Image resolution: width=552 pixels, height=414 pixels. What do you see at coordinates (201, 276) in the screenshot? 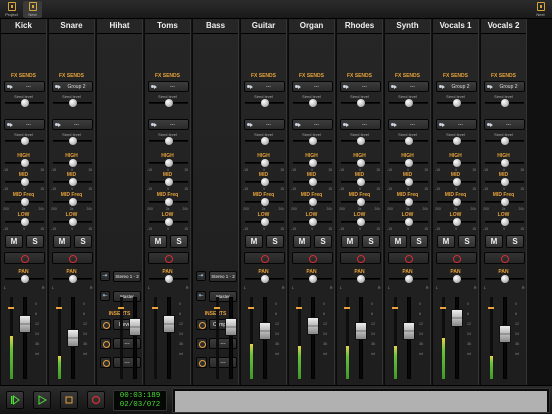
I see `output-route-icon: ⇥` at bounding box center [201, 276].